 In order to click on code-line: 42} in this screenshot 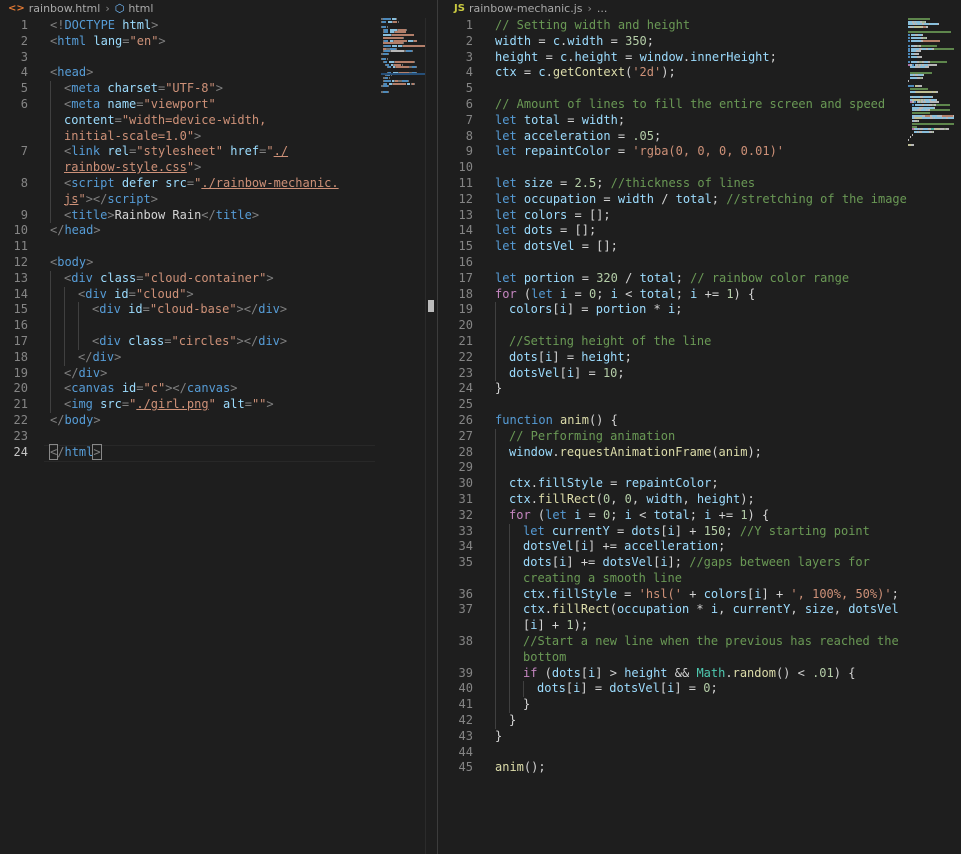, I will do `click(699, 721)`.